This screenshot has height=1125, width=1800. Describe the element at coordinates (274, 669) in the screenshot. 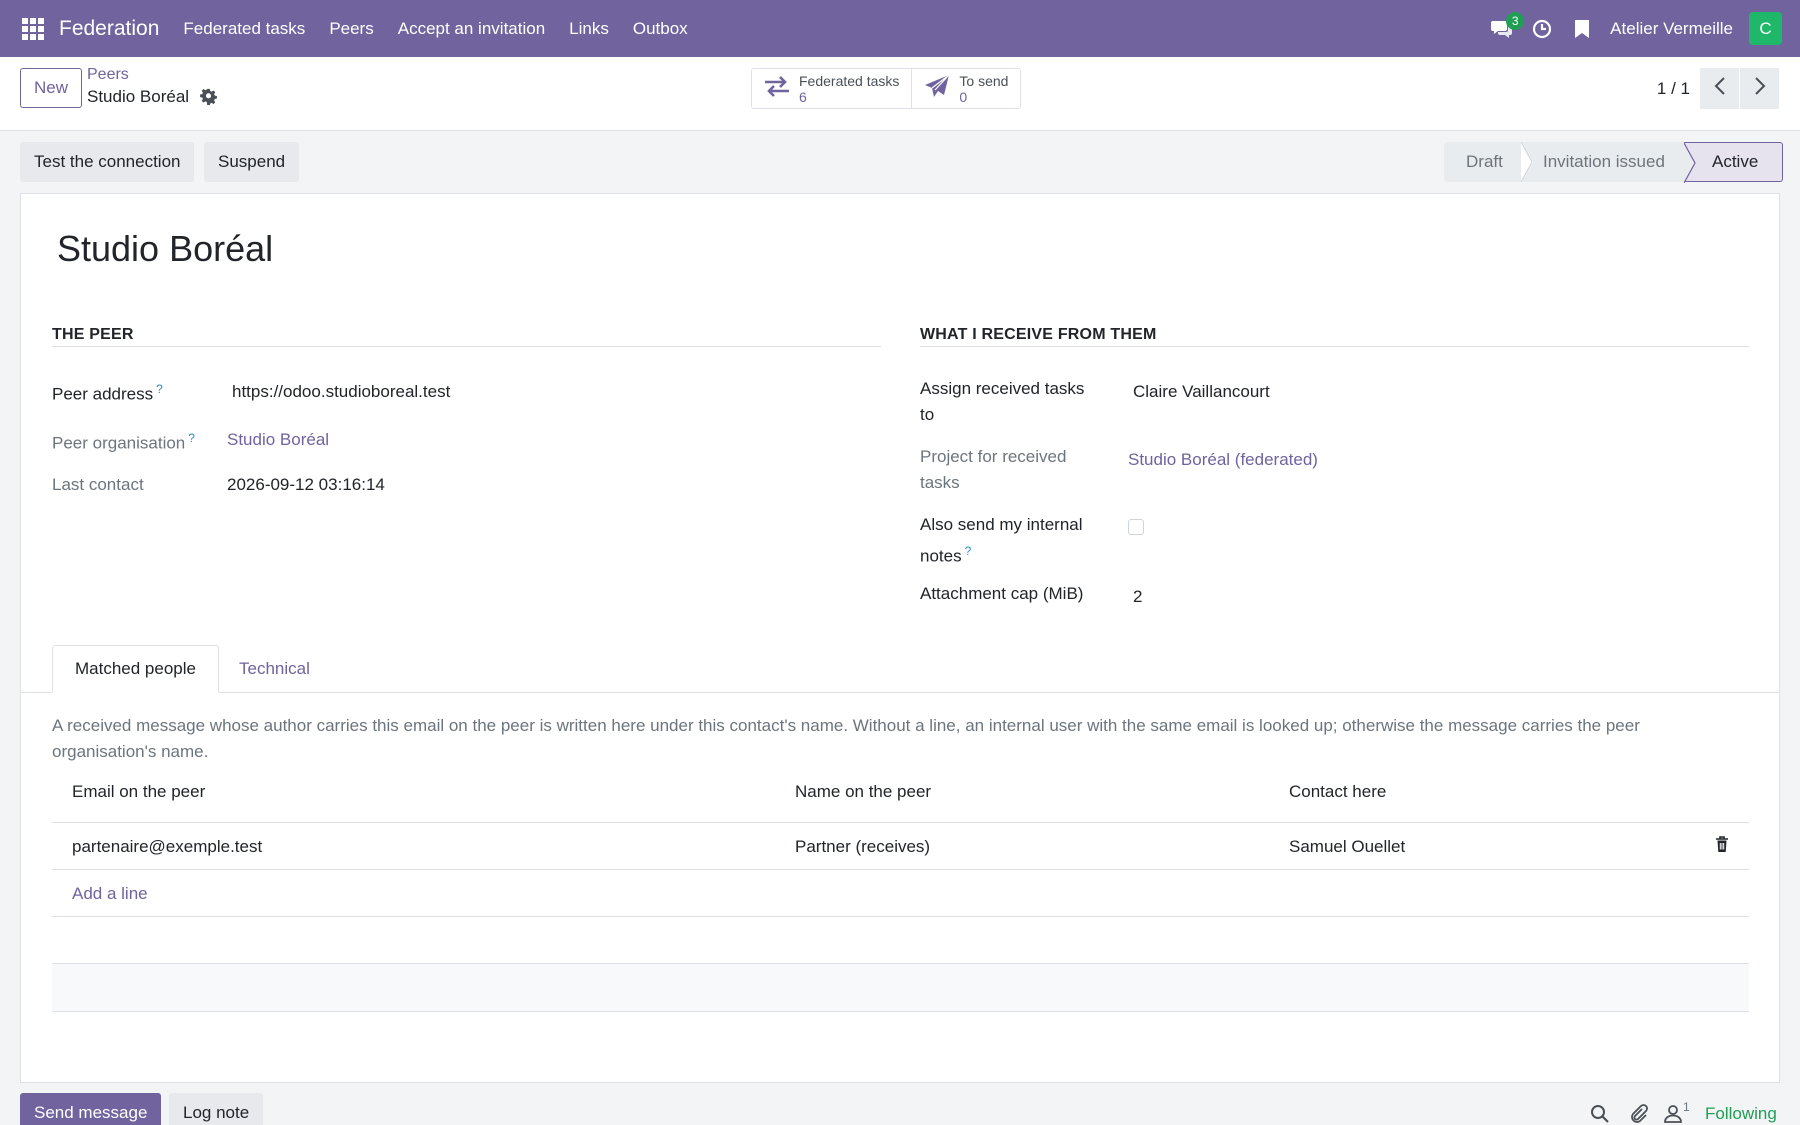

I see `tab-technical: Technical` at that location.